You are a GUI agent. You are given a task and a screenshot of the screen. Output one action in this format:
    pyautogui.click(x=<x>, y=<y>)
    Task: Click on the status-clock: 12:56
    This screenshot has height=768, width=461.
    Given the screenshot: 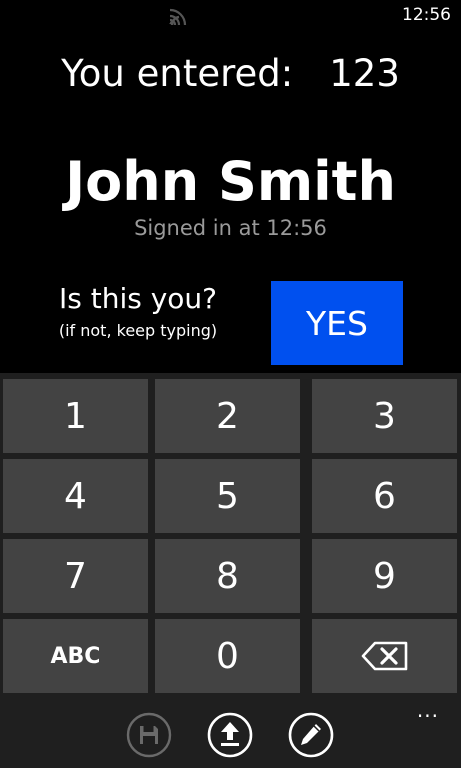 What is the action you would take?
    pyautogui.click(x=426, y=15)
    